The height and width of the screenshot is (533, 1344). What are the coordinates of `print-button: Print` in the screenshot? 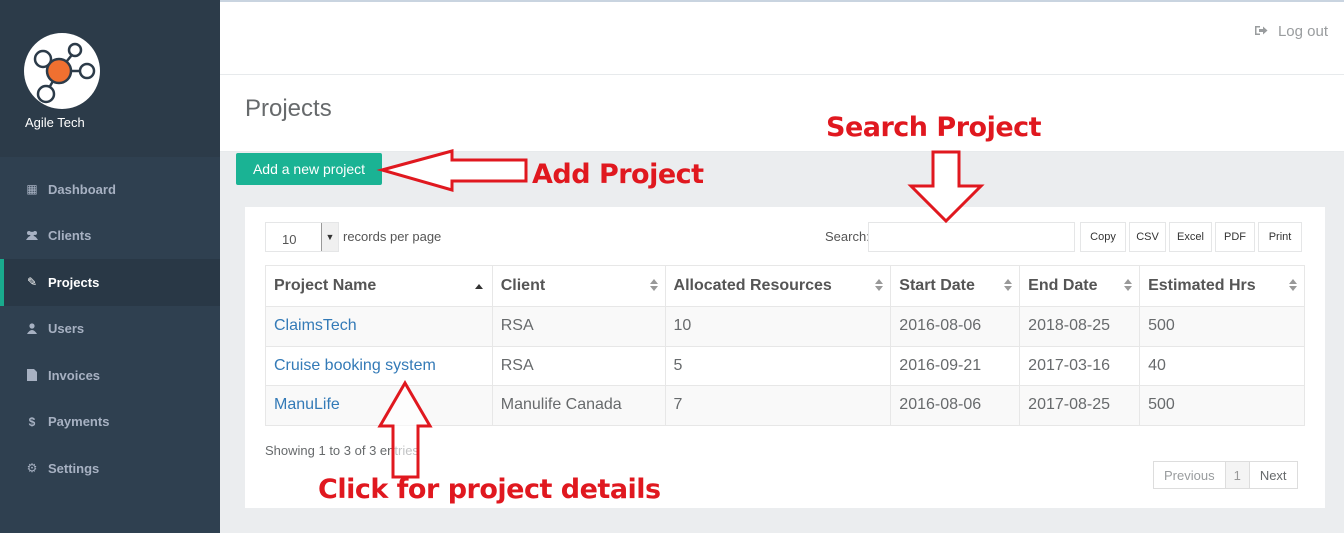 It's located at (1280, 237).